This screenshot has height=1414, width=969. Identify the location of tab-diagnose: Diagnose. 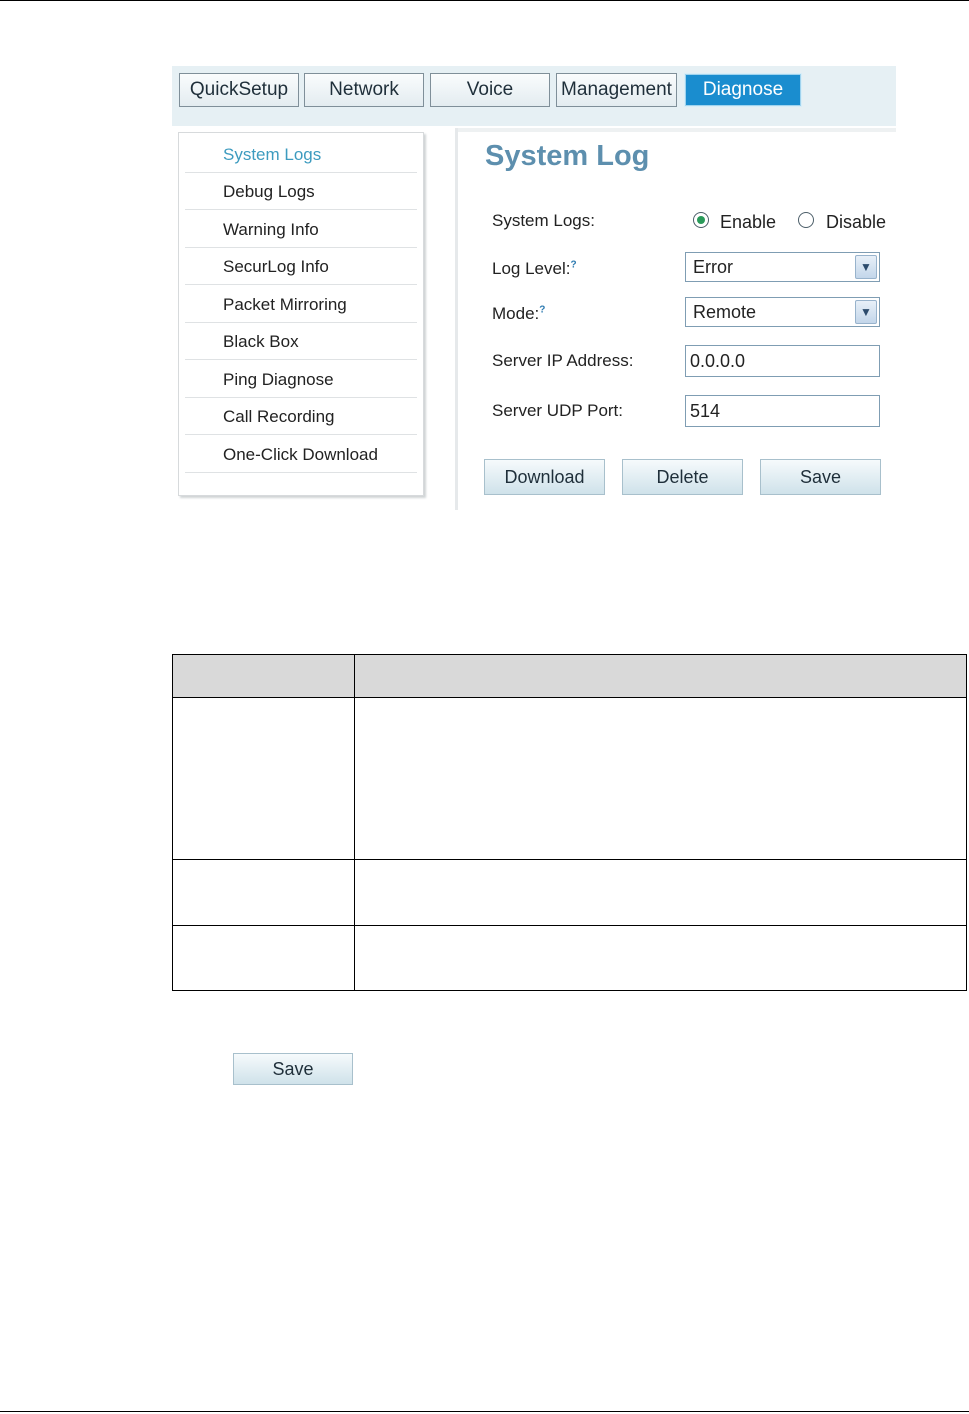
(743, 90).